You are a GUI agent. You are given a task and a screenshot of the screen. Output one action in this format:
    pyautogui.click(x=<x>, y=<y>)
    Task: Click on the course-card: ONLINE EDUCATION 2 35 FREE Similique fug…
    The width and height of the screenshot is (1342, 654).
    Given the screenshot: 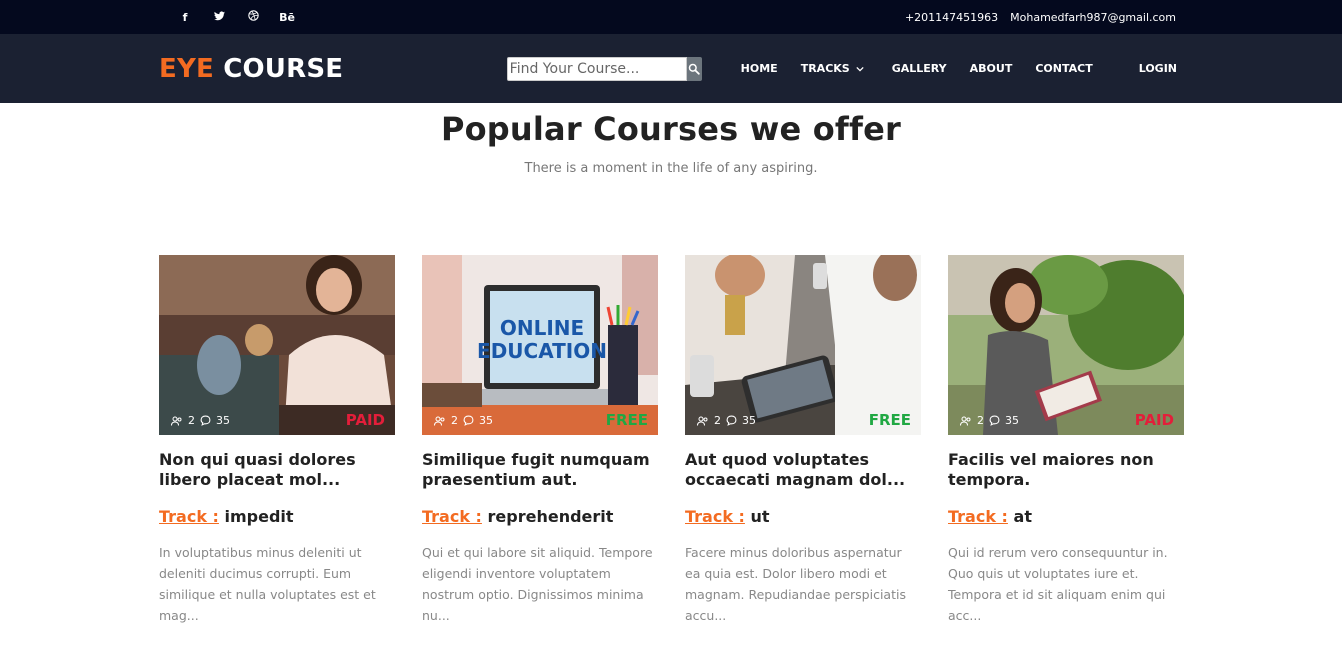 What is the action you would take?
    pyautogui.click(x=540, y=440)
    